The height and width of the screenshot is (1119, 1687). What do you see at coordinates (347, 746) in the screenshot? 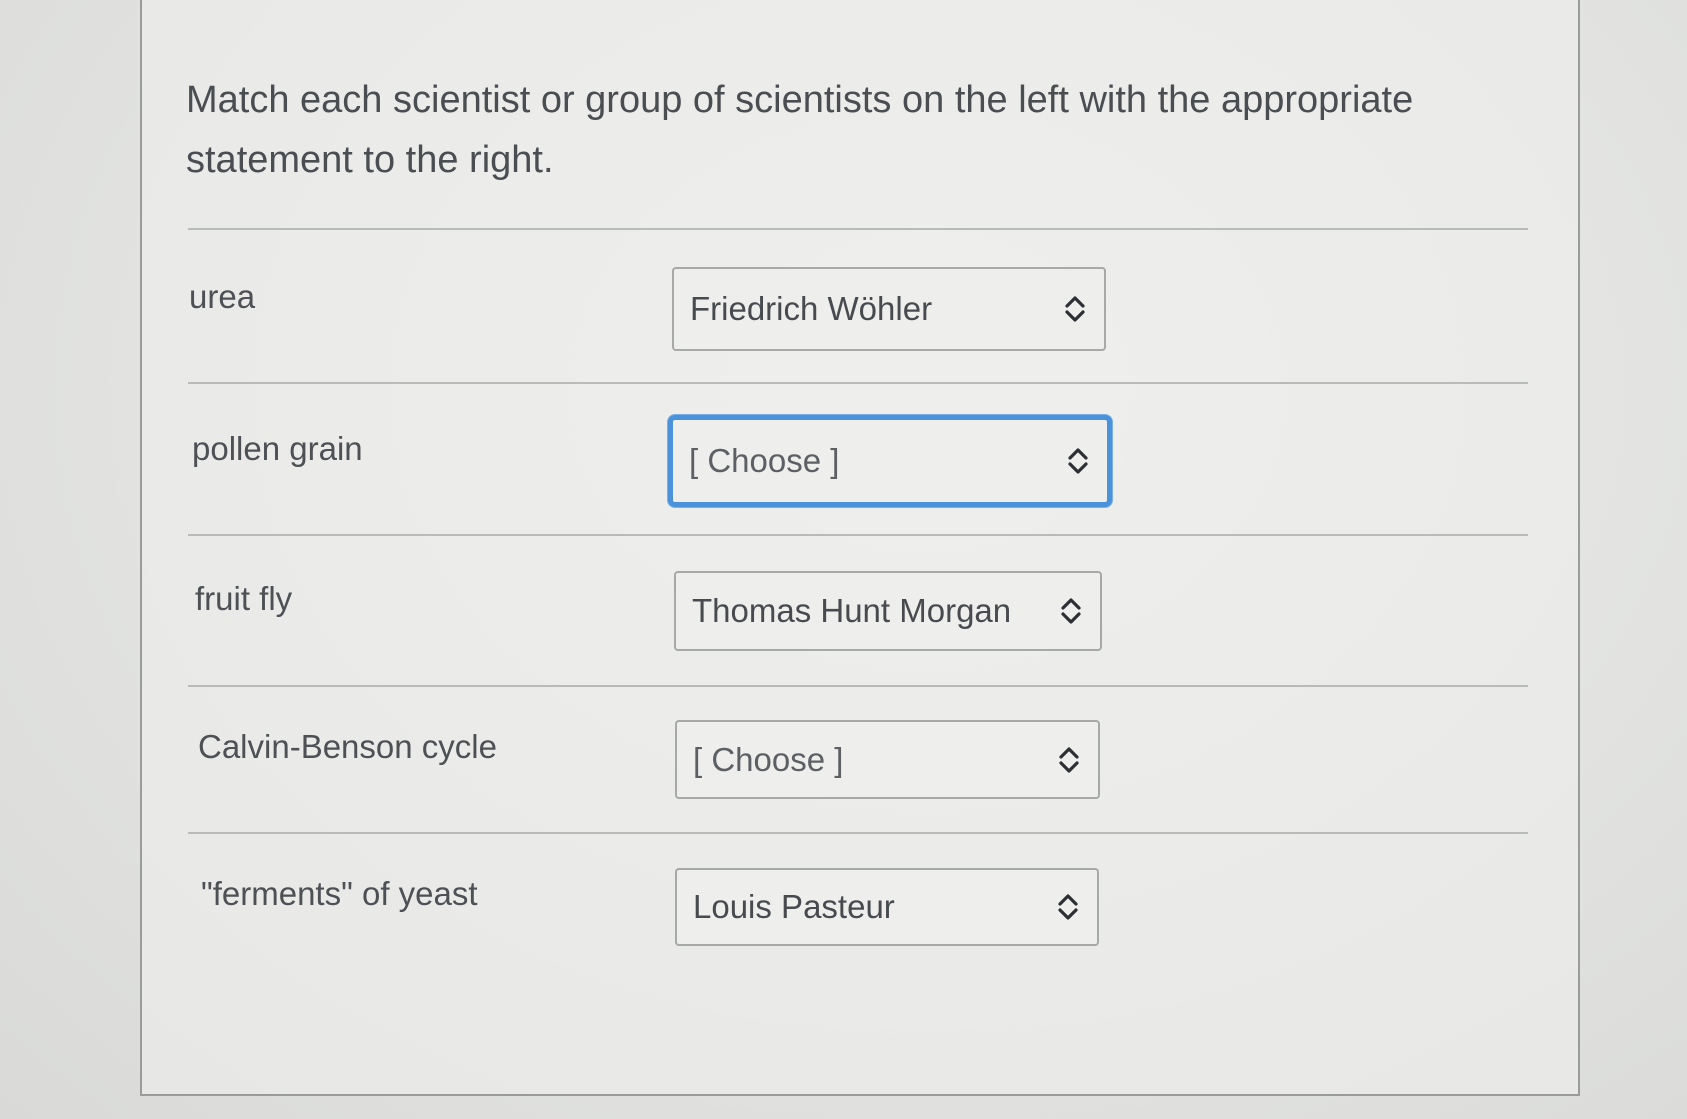
I see `prompt-label-calvin-benson-cycle: Calvin-Benson cycle` at bounding box center [347, 746].